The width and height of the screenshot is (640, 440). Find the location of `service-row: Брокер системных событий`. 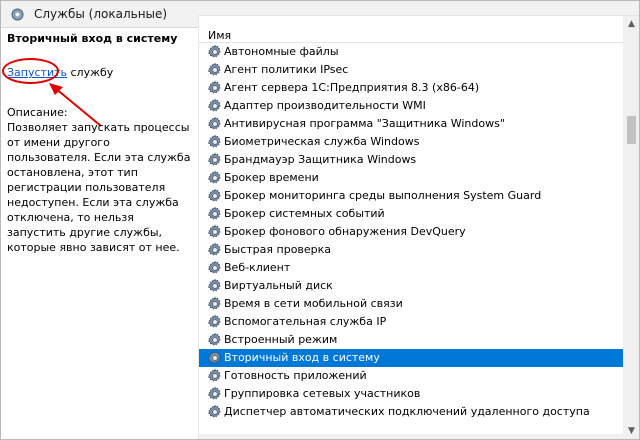

service-row: Брокер системных событий is located at coordinates (411, 214).